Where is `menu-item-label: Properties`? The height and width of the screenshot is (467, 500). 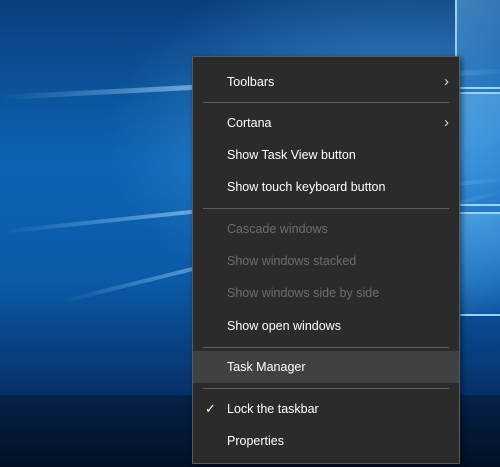 menu-item-label: Properties is located at coordinates (255, 441).